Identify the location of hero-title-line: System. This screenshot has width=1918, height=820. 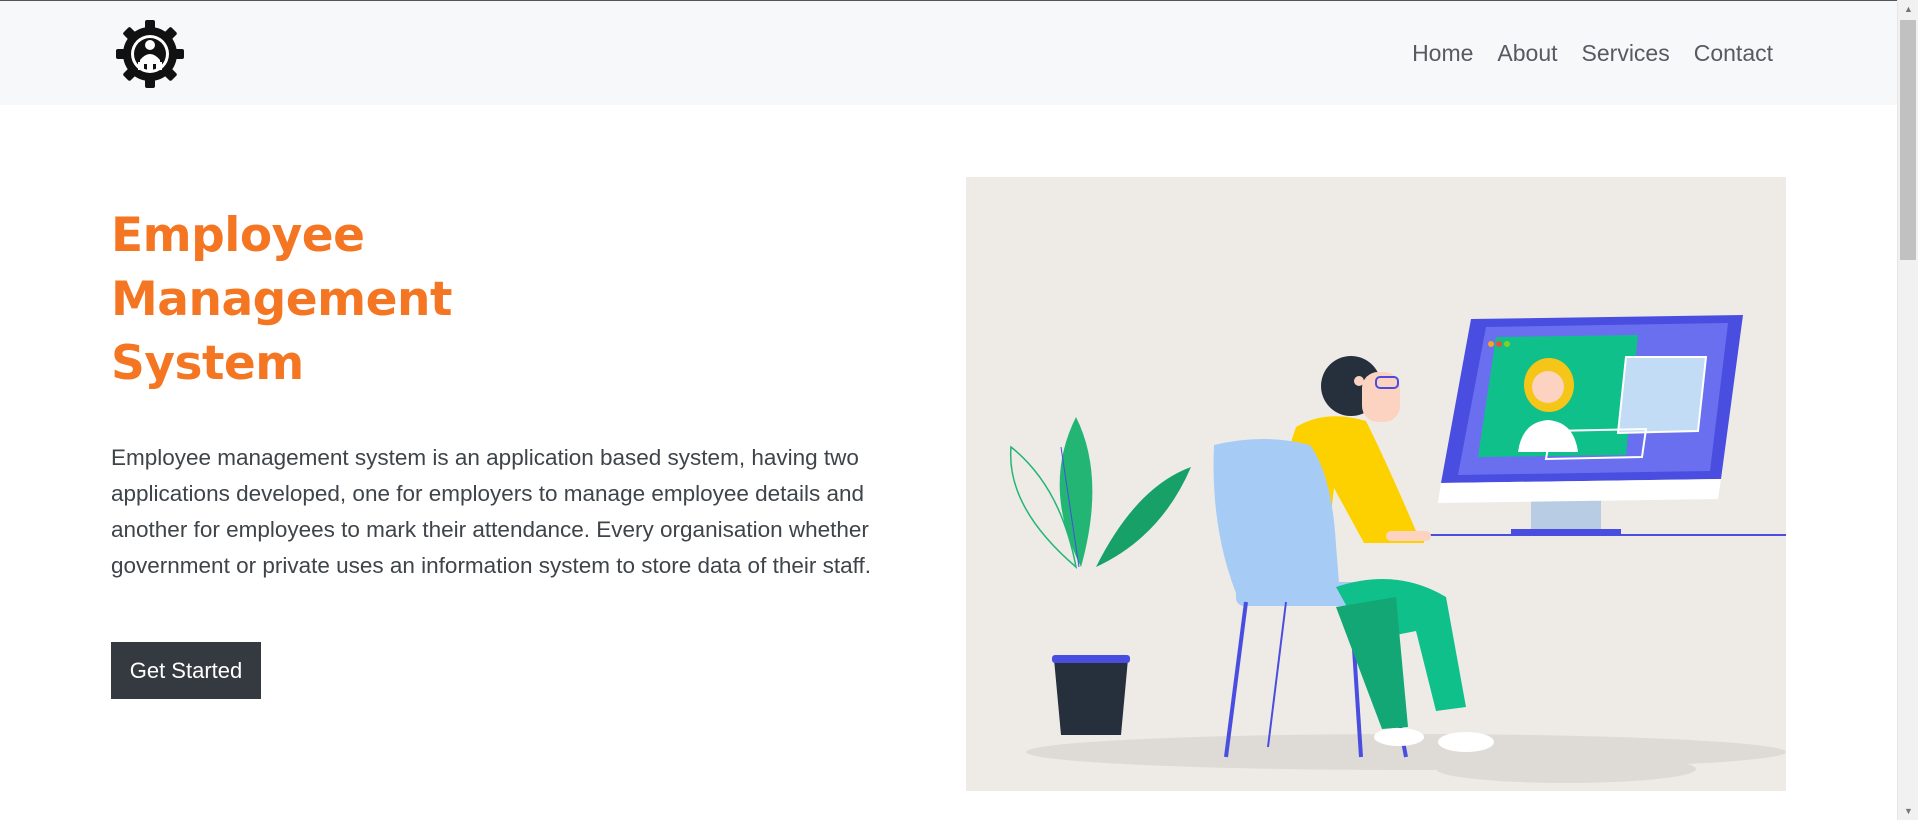
(207, 363).